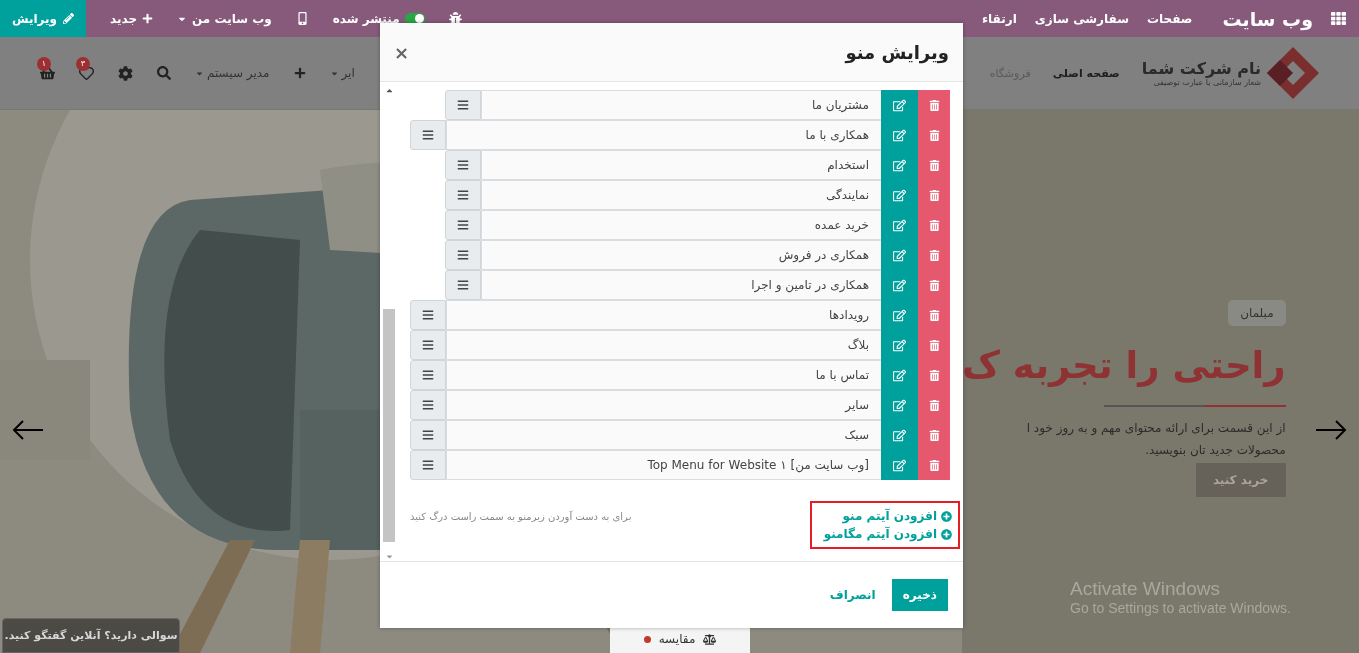 The image size is (1359, 653). What do you see at coordinates (389, 90) in the screenshot?
I see `scroll-up-icon` at bounding box center [389, 90].